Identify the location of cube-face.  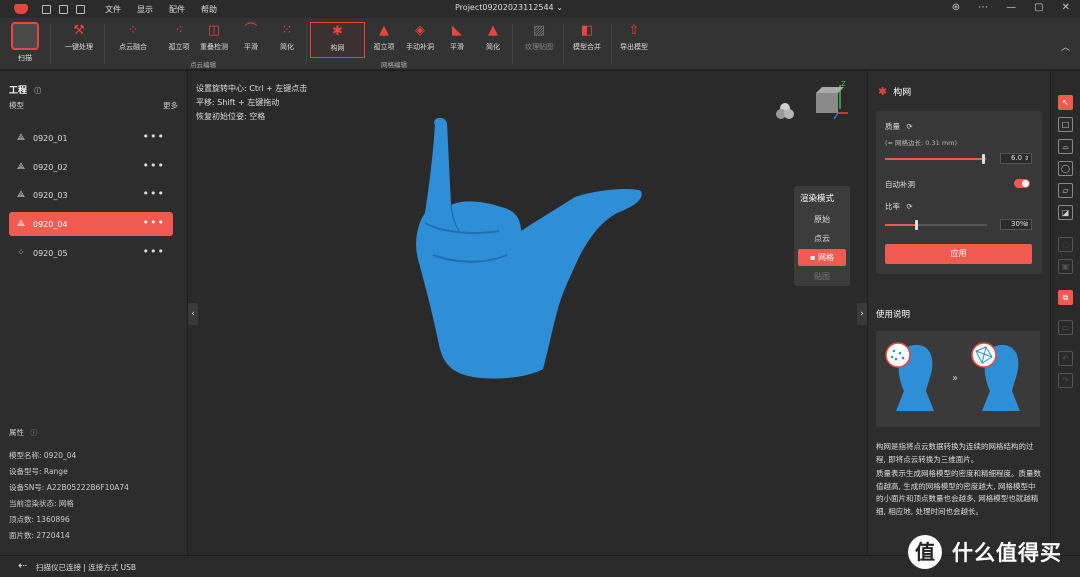
(827, 103).